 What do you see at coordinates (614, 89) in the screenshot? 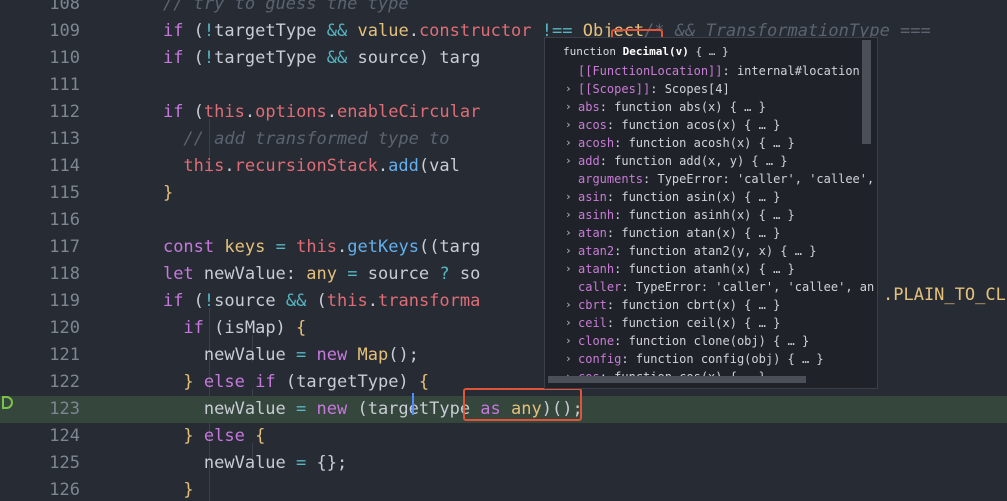
I see `property-key: [[Scopes]]` at bounding box center [614, 89].